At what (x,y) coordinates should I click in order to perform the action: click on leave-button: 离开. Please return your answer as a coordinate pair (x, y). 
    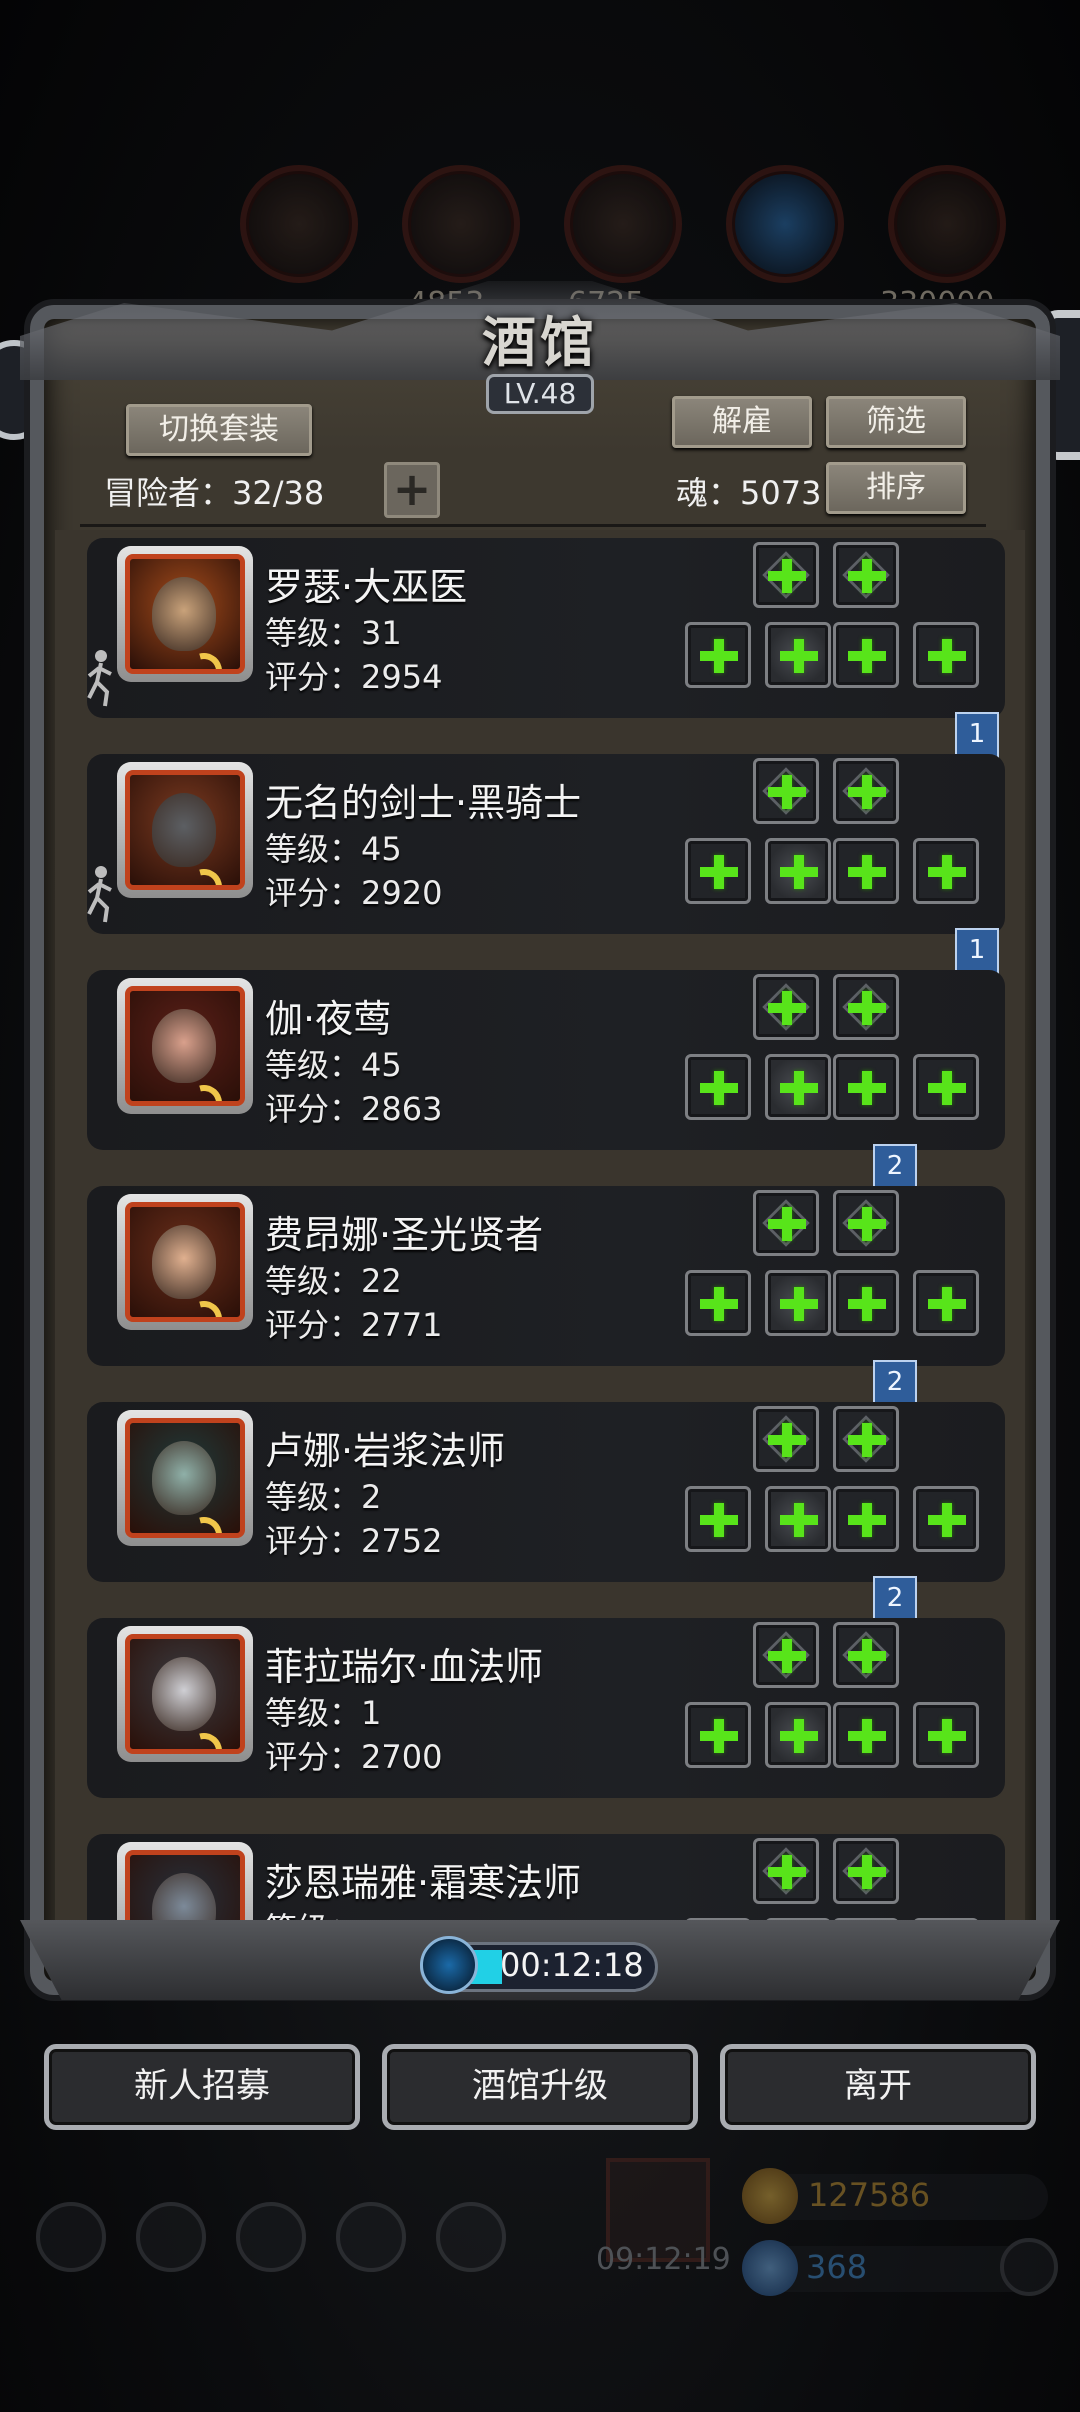
    Looking at the image, I should click on (878, 2087).